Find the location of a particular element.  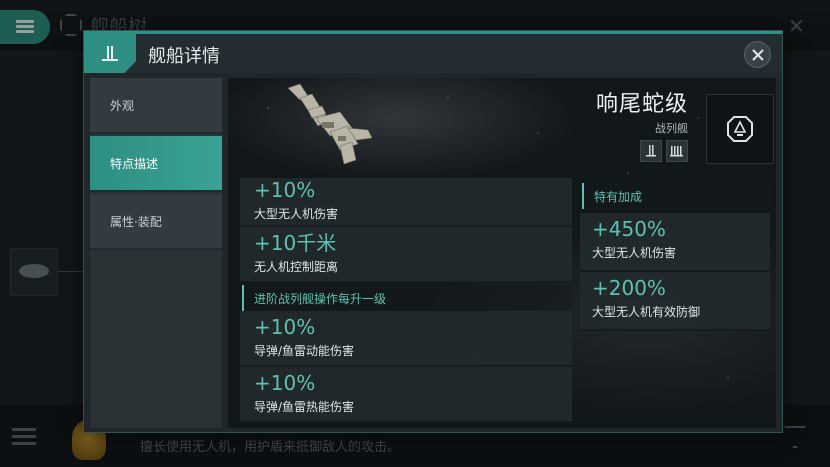

battleship-icon is located at coordinates (110, 53).